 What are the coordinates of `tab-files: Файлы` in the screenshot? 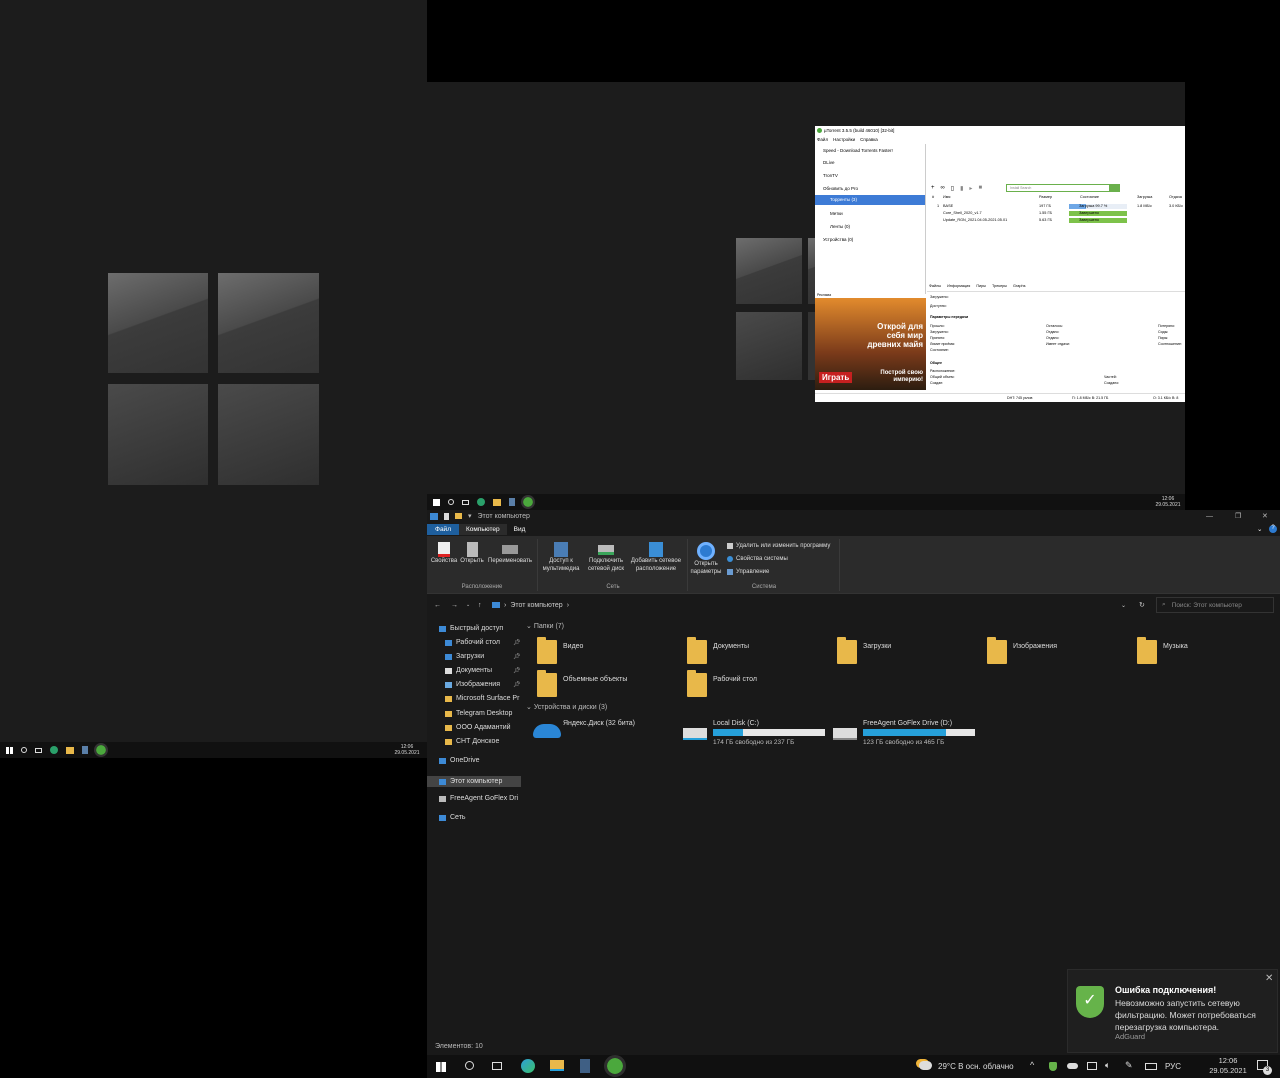 It's located at (935, 287).